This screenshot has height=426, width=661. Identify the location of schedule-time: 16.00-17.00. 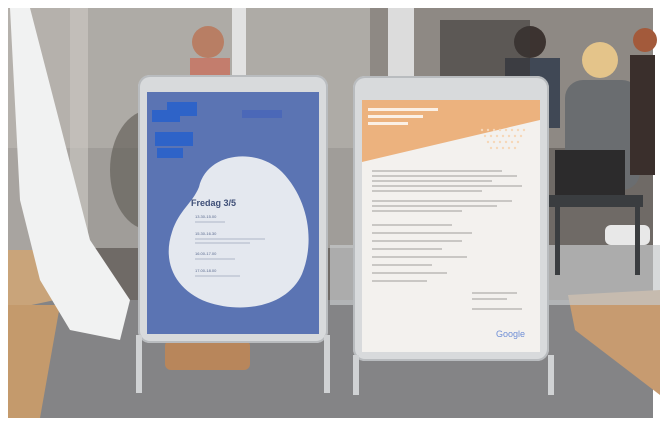
(206, 253).